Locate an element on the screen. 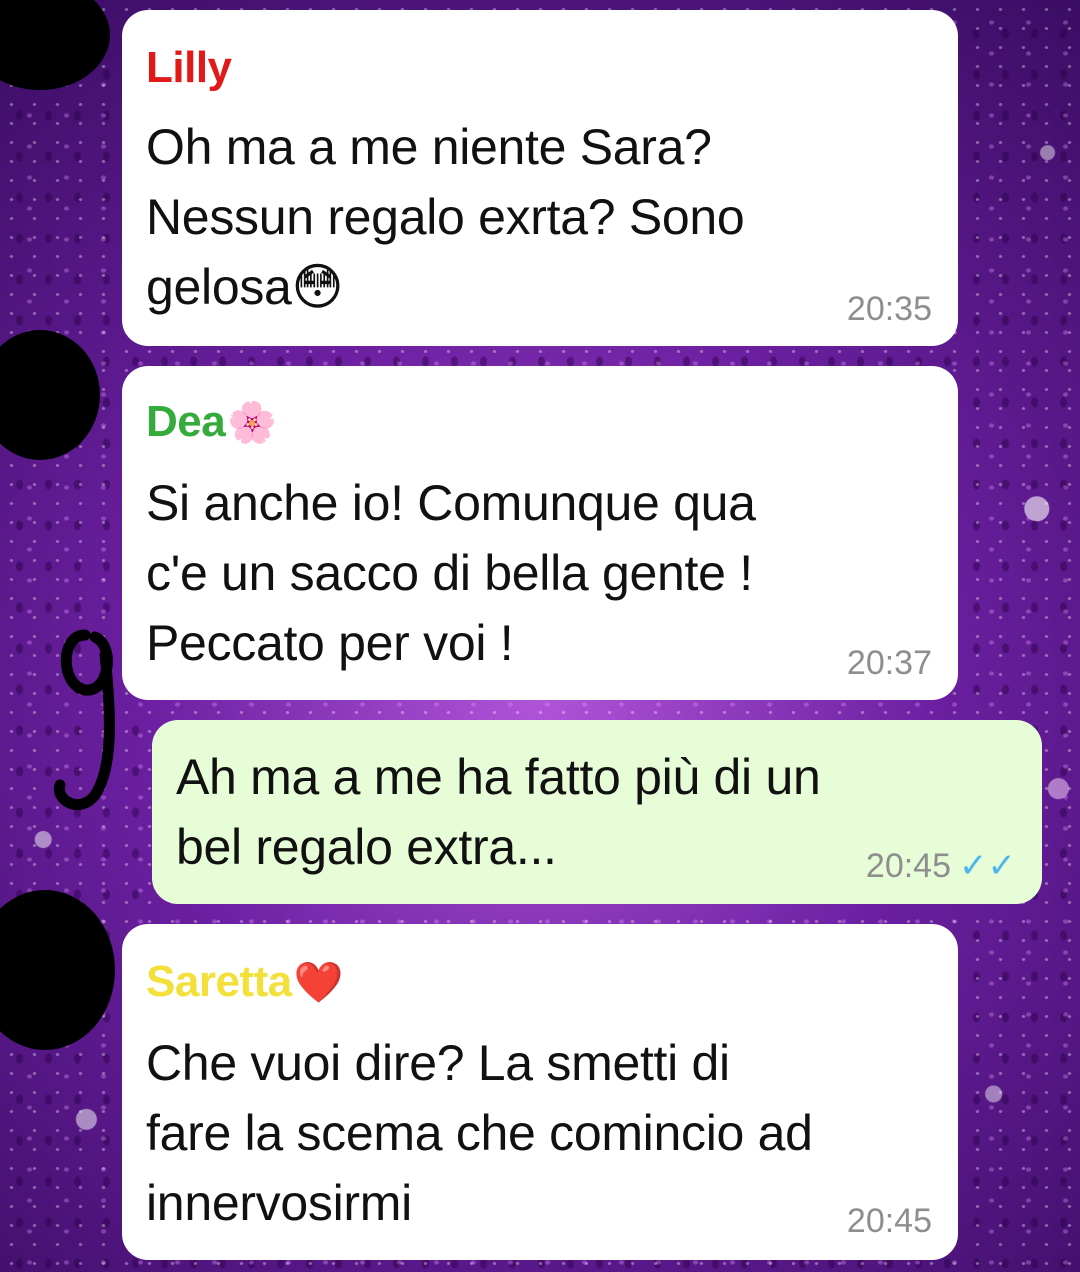 This screenshot has width=1080, height=1272. sender-name: Saretta❤️ is located at coordinates (245, 981).